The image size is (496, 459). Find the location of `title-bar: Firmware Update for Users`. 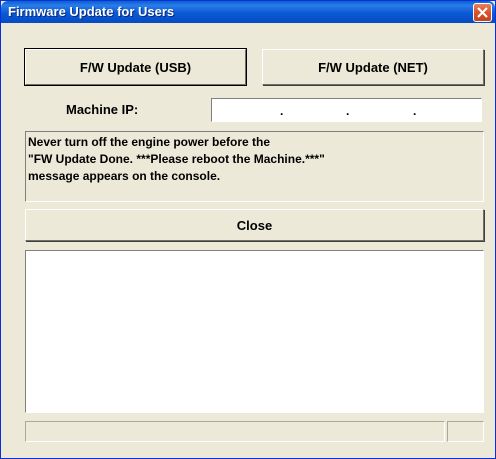

title-bar: Firmware Update for Users is located at coordinates (248, 12).